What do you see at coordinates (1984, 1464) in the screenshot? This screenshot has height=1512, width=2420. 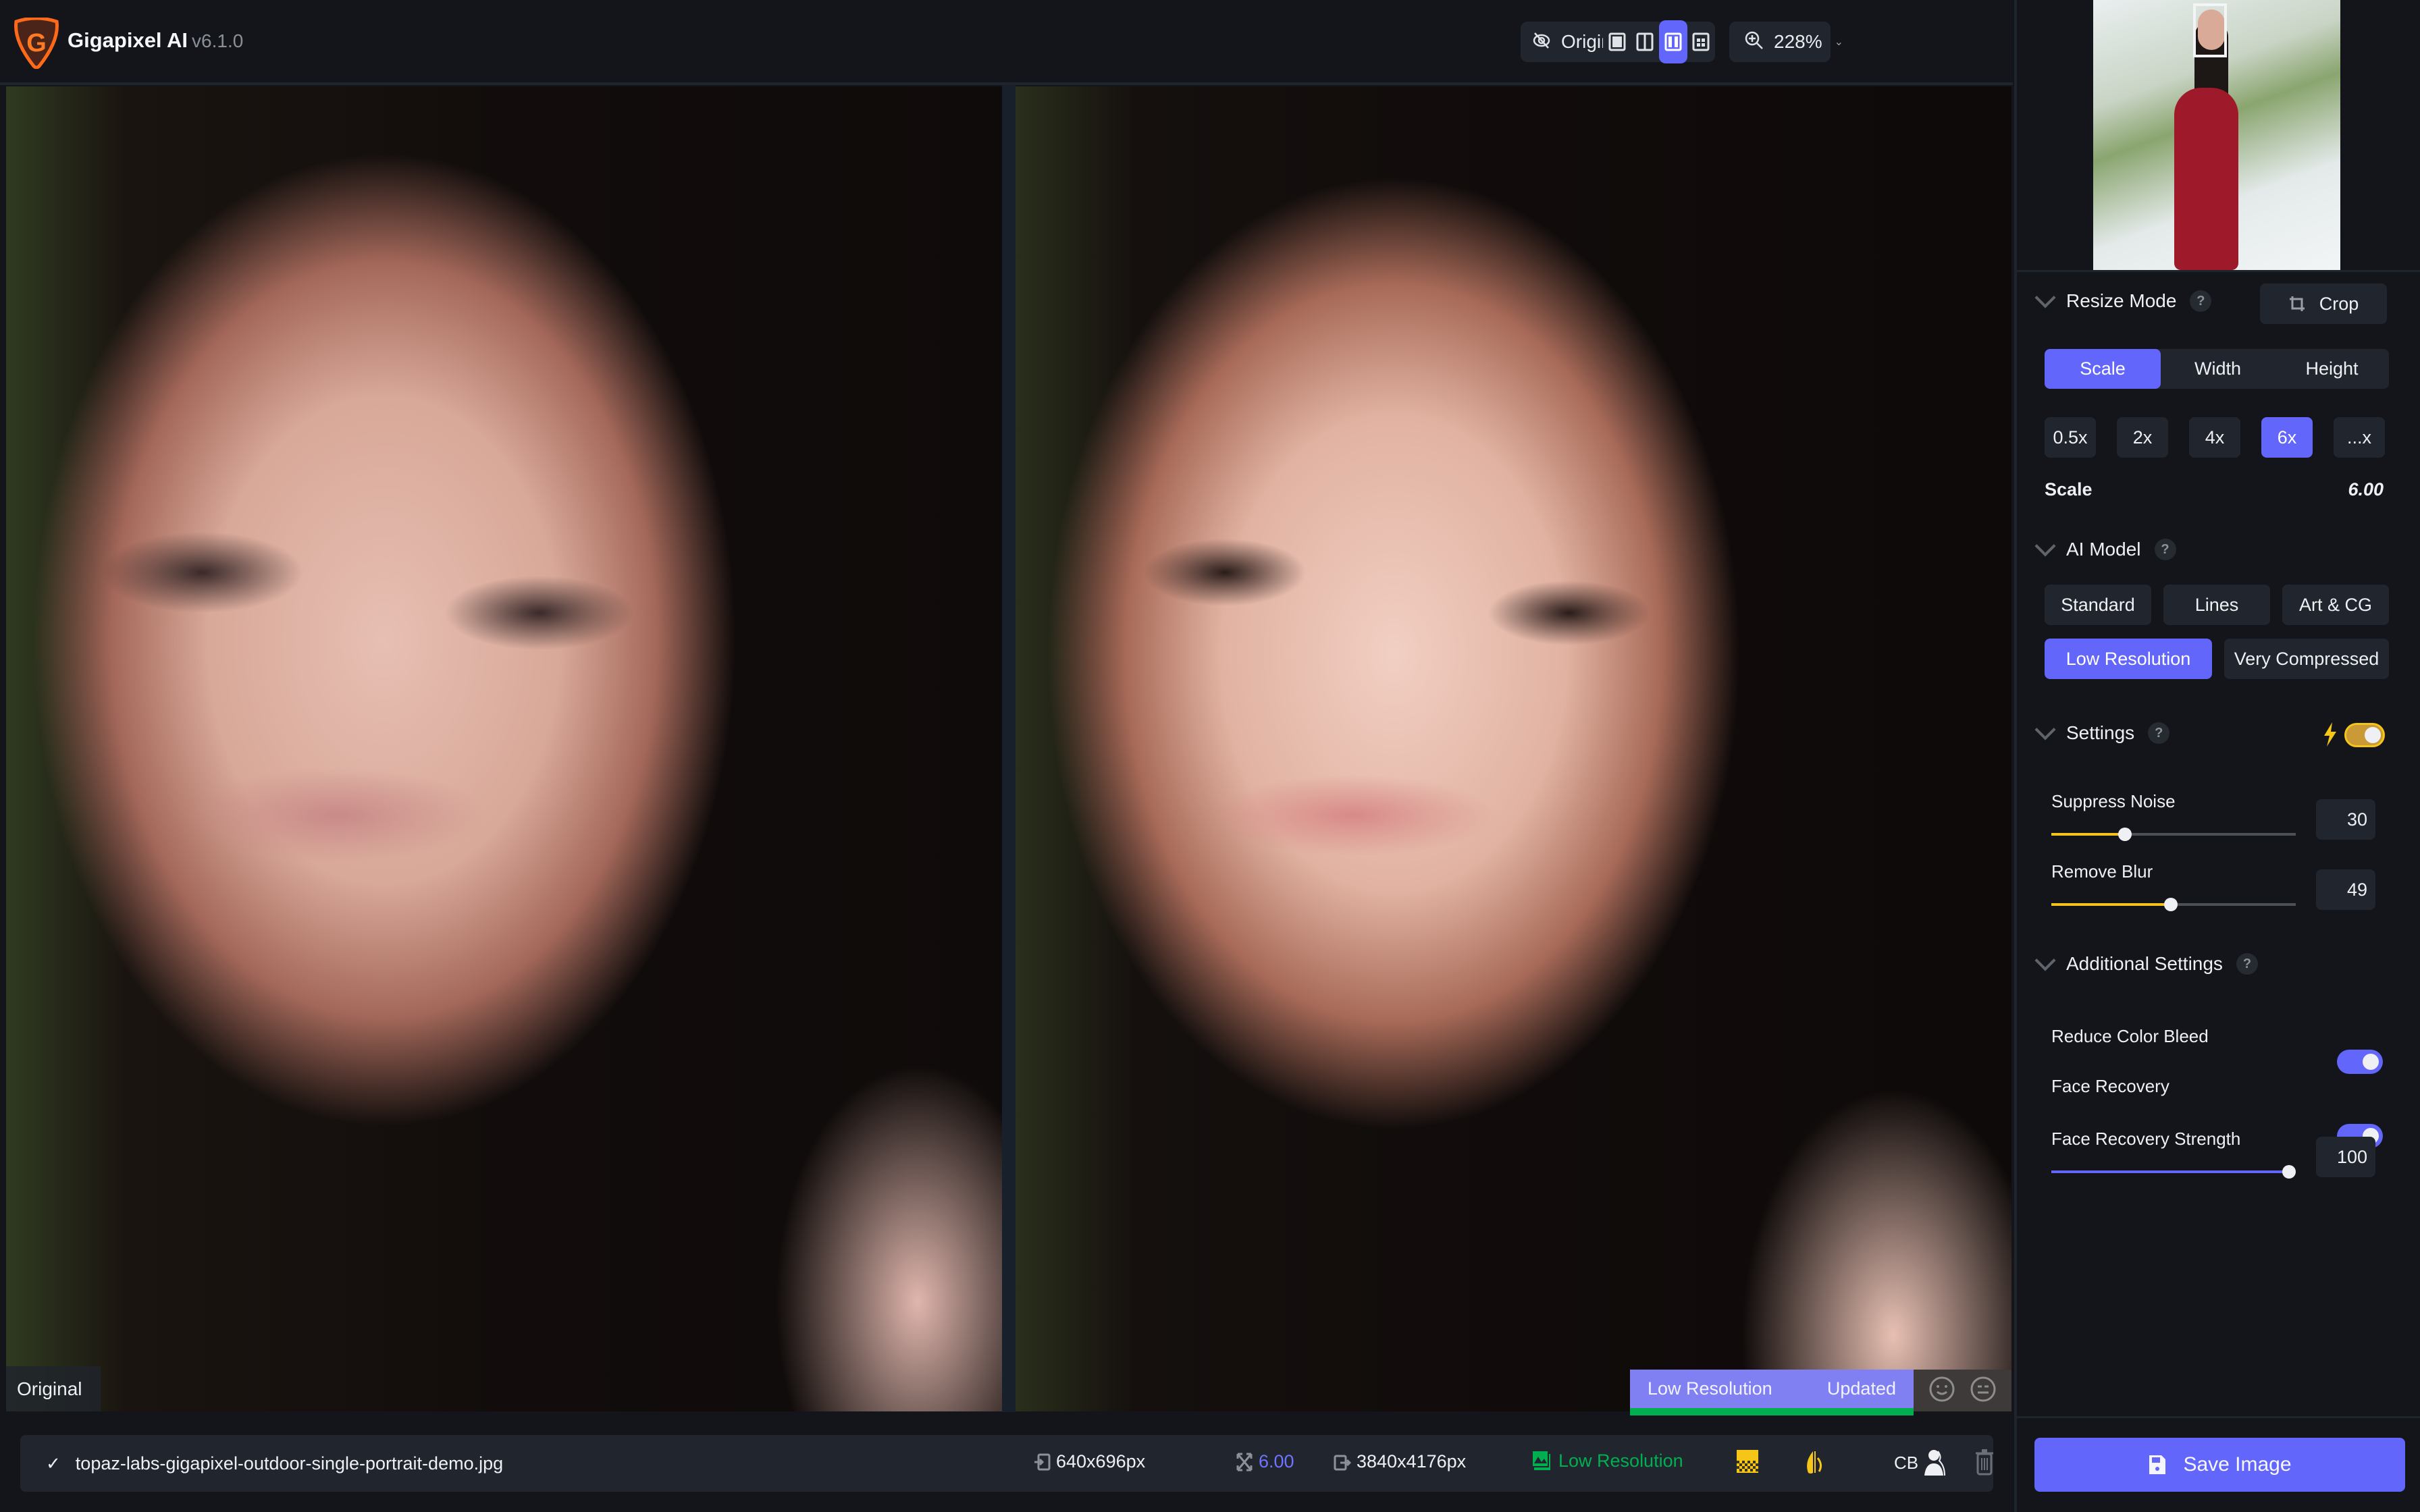 I see `trash-icon` at bounding box center [1984, 1464].